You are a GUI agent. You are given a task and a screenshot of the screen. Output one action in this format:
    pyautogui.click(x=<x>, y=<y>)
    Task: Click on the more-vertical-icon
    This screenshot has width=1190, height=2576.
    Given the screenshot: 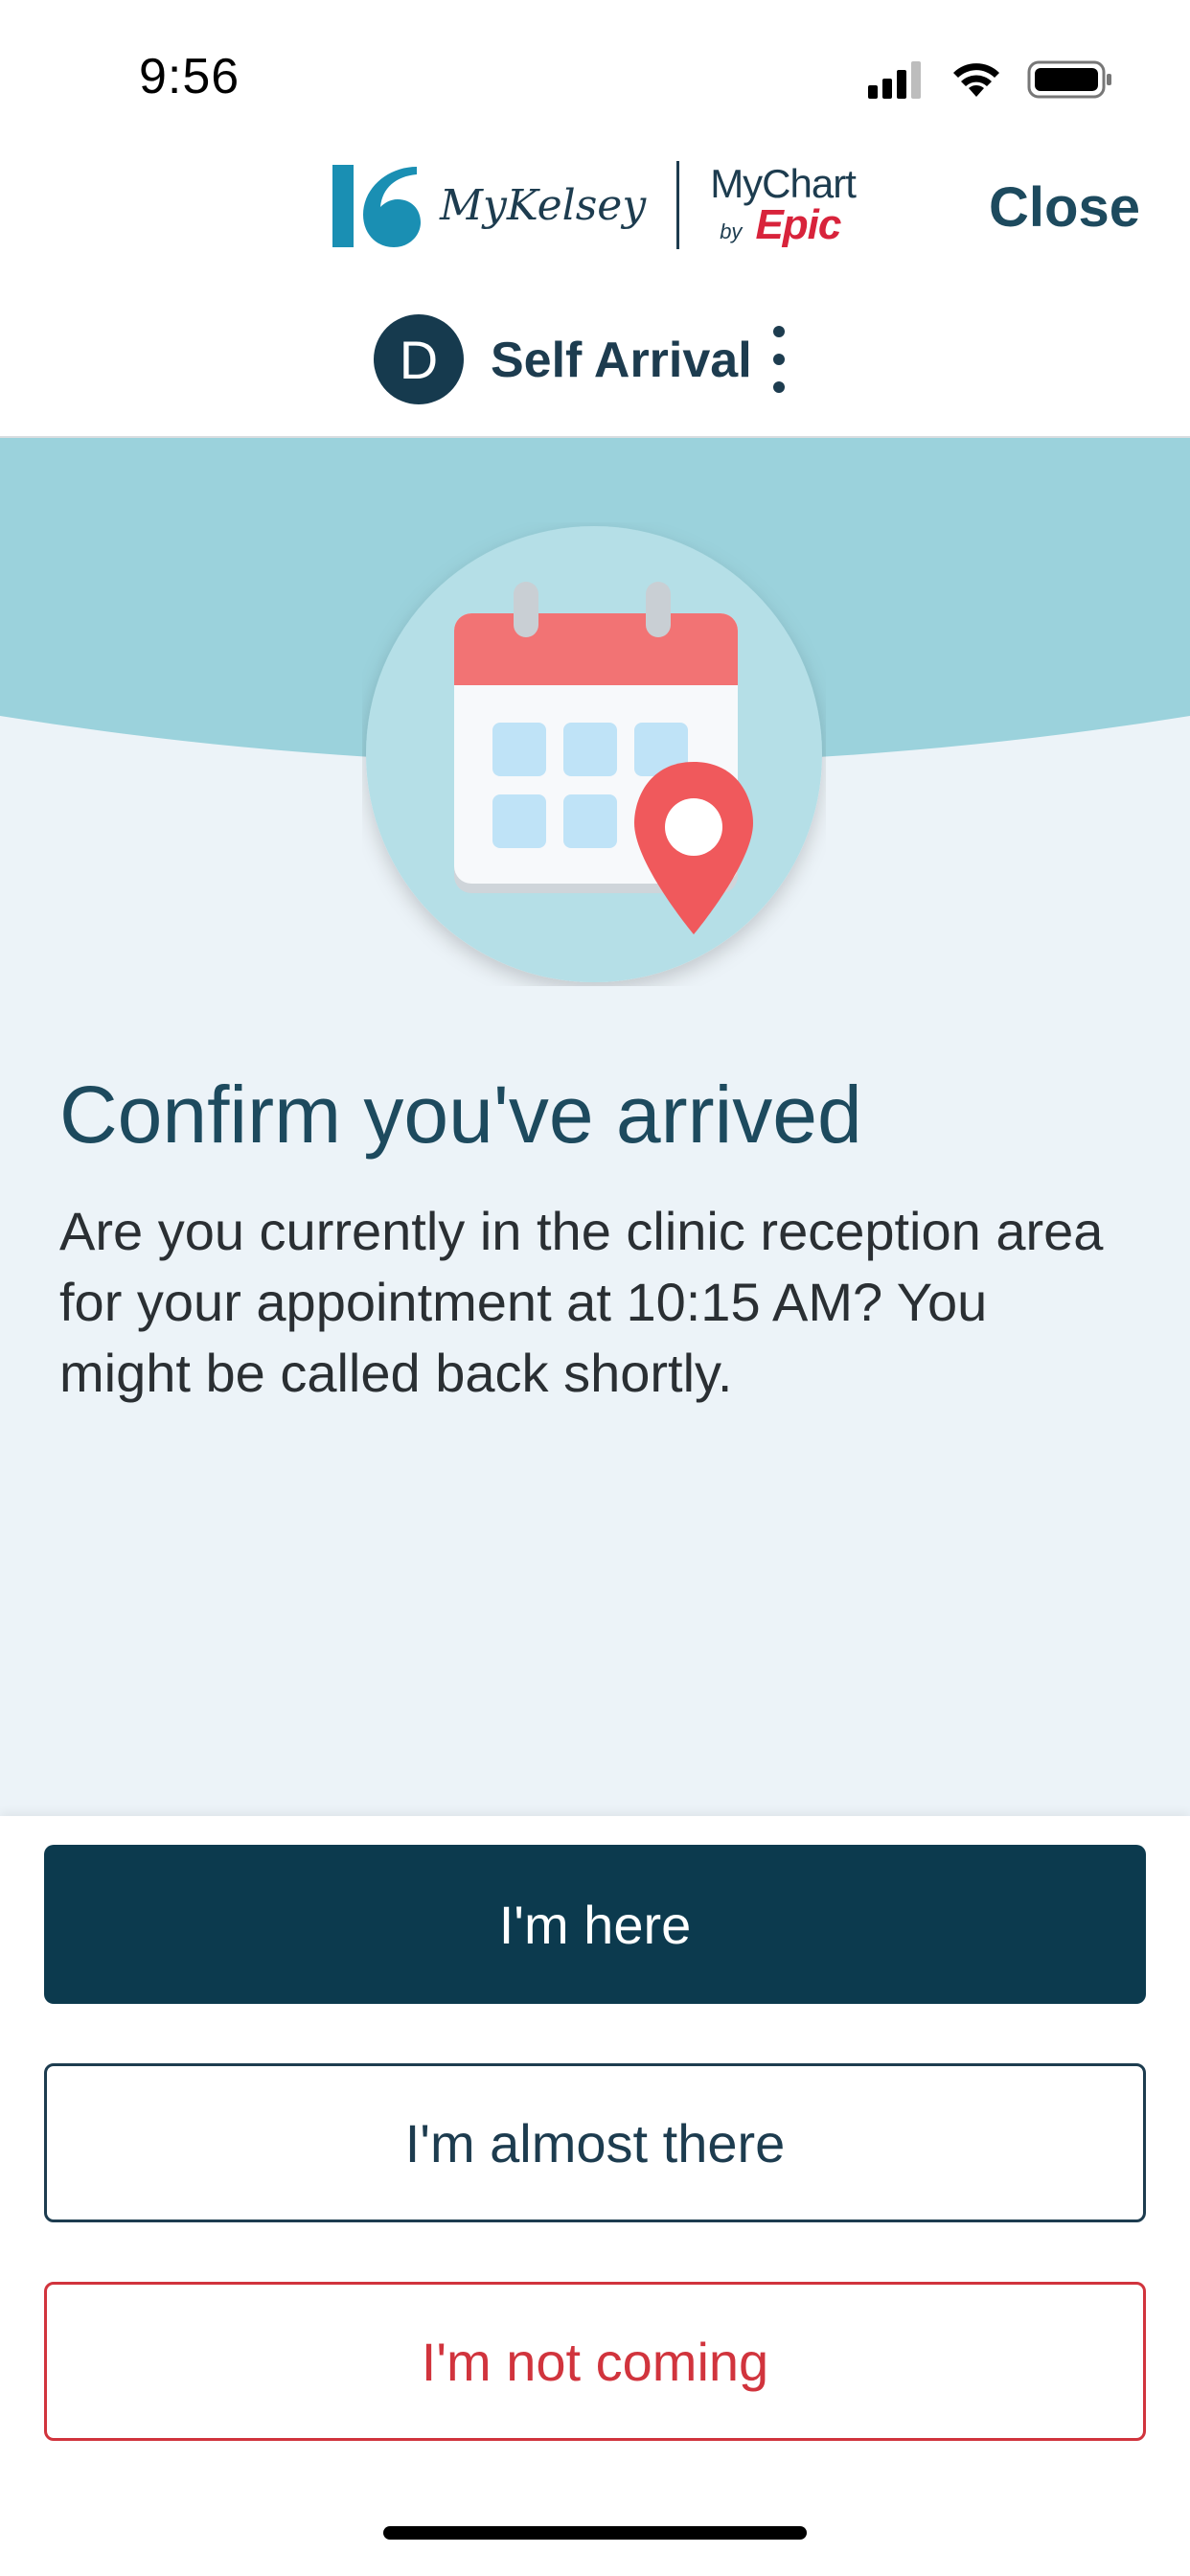 What is the action you would take?
    pyautogui.click(x=779, y=359)
    